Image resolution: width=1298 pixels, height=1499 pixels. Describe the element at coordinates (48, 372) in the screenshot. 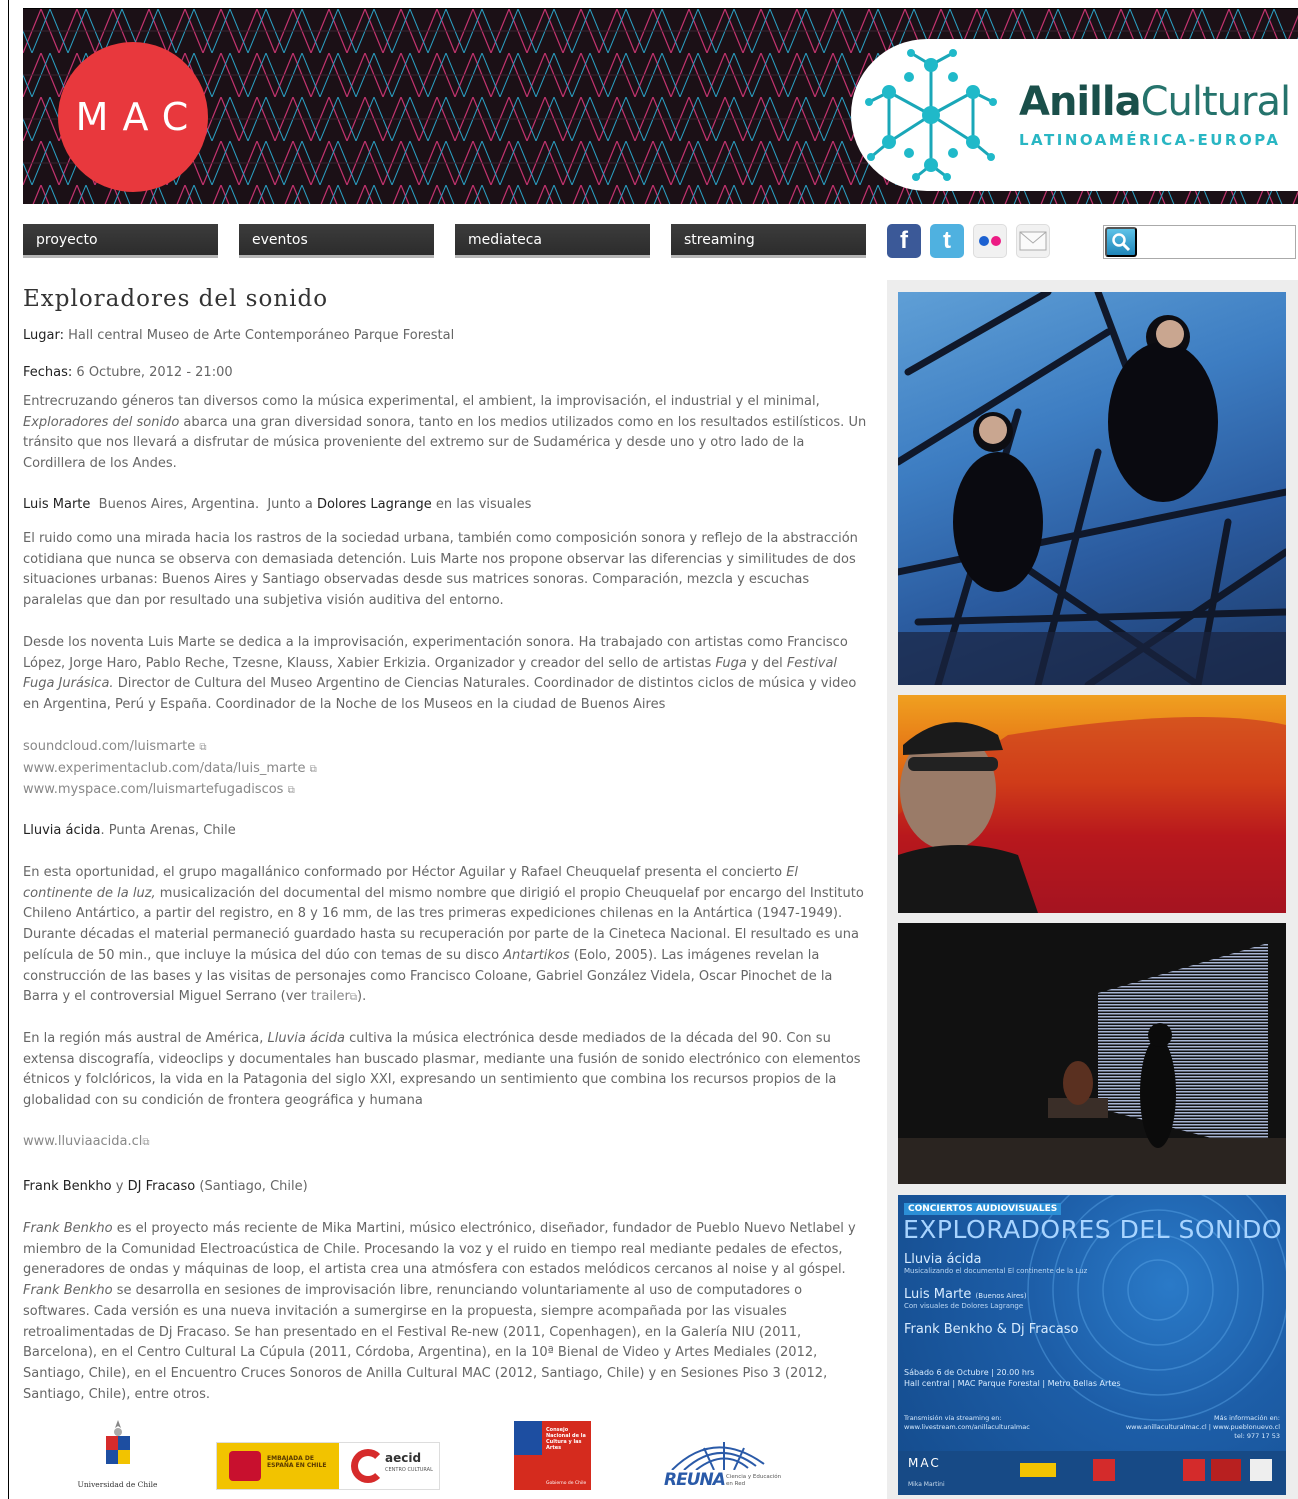

I see `fechas-label: Fechas:` at that location.